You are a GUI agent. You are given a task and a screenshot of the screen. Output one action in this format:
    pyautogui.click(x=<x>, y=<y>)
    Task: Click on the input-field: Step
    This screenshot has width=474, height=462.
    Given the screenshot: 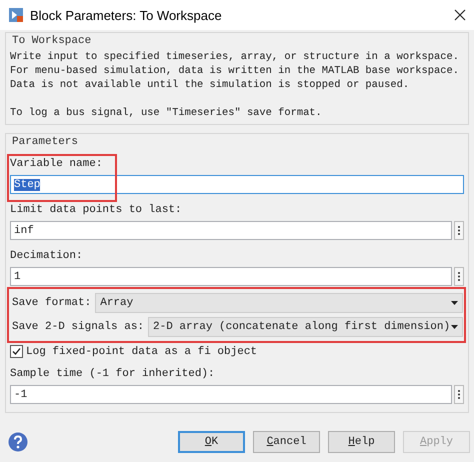 What is the action you would take?
    pyautogui.click(x=237, y=184)
    